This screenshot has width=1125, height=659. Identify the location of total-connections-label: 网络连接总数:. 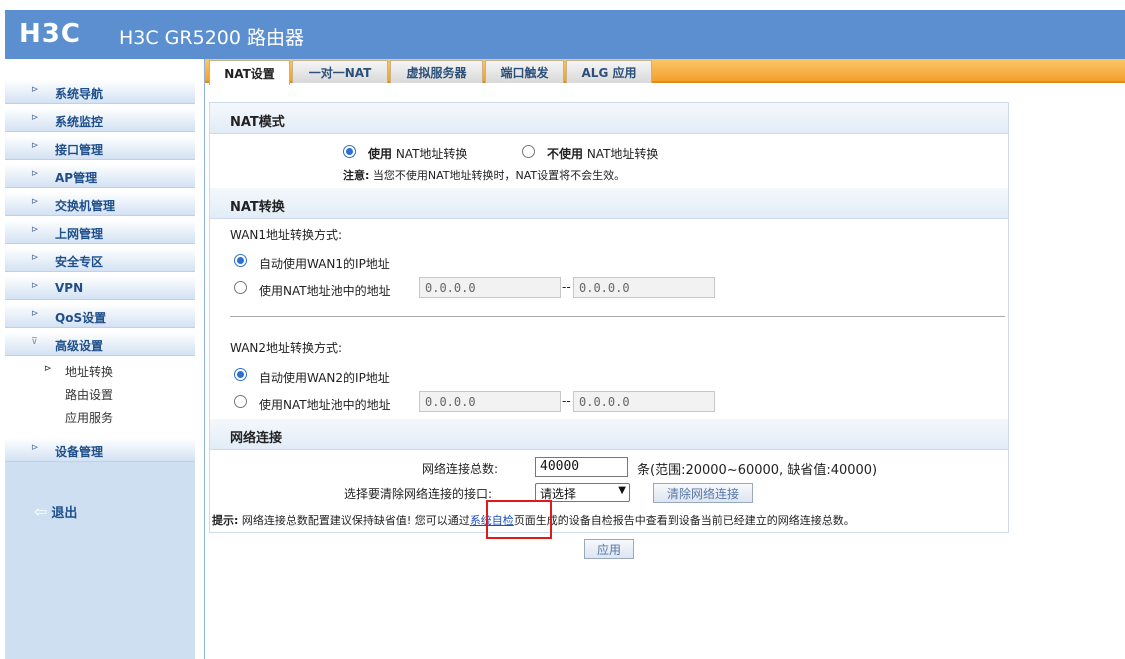
(460, 469).